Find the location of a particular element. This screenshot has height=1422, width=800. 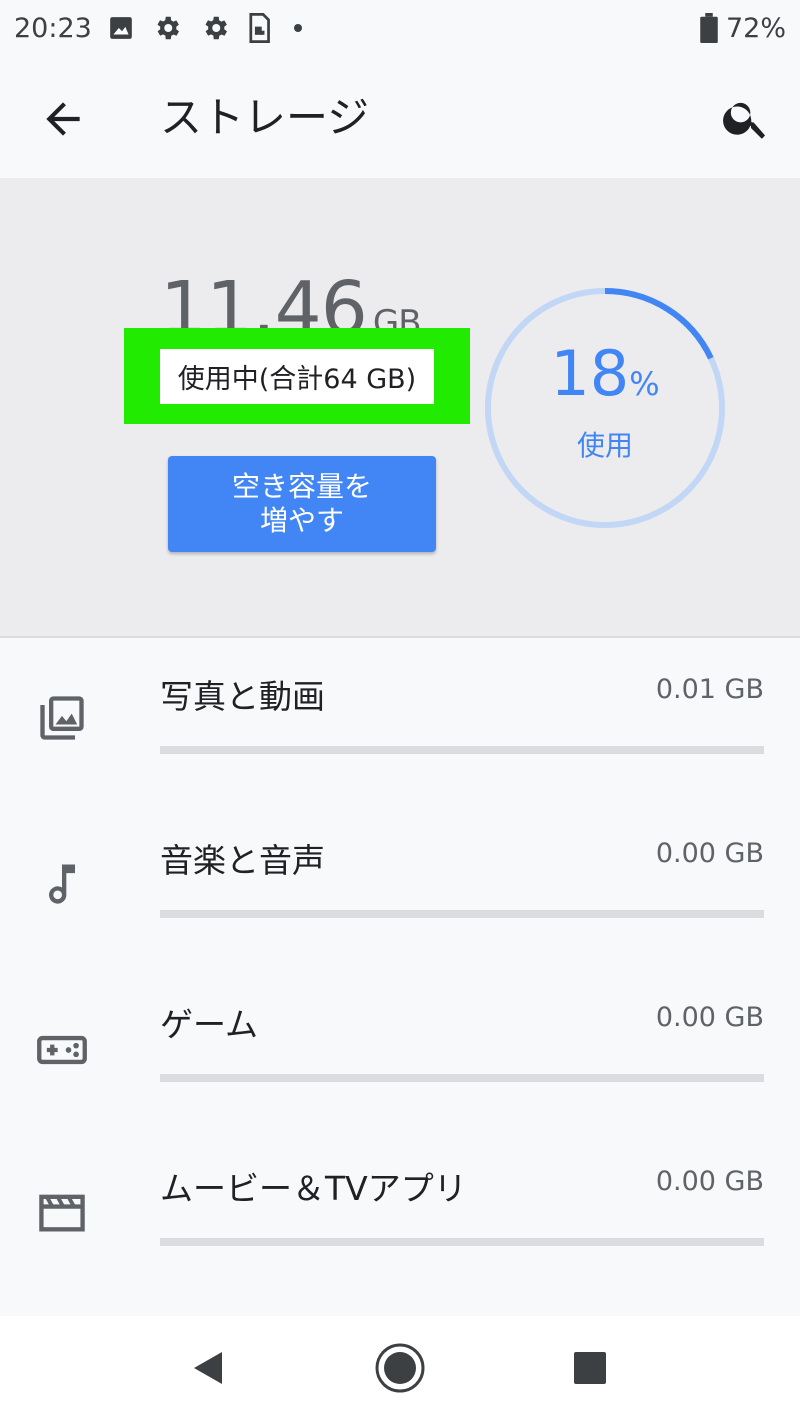

category-label: ゲーム is located at coordinates (209, 1024).